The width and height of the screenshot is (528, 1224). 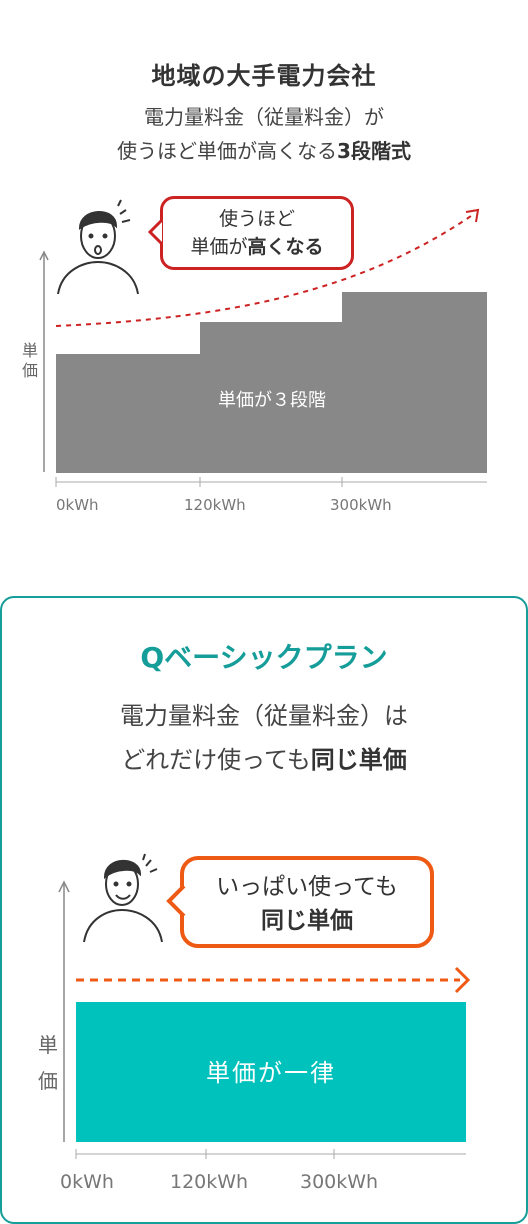 I want to click on card2-ylabel-1: 単, so click(x=48, y=1045).